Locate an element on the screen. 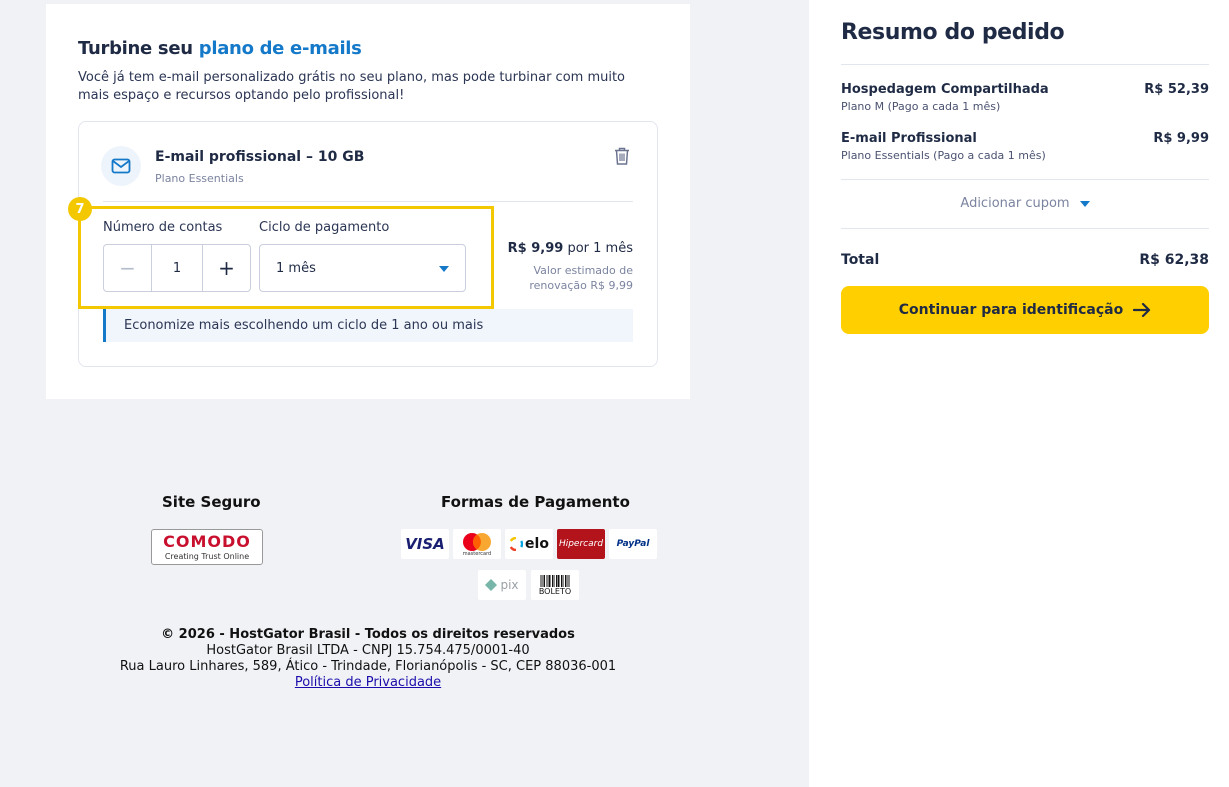  total-value: R$ 62,38 is located at coordinates (1174, 260).